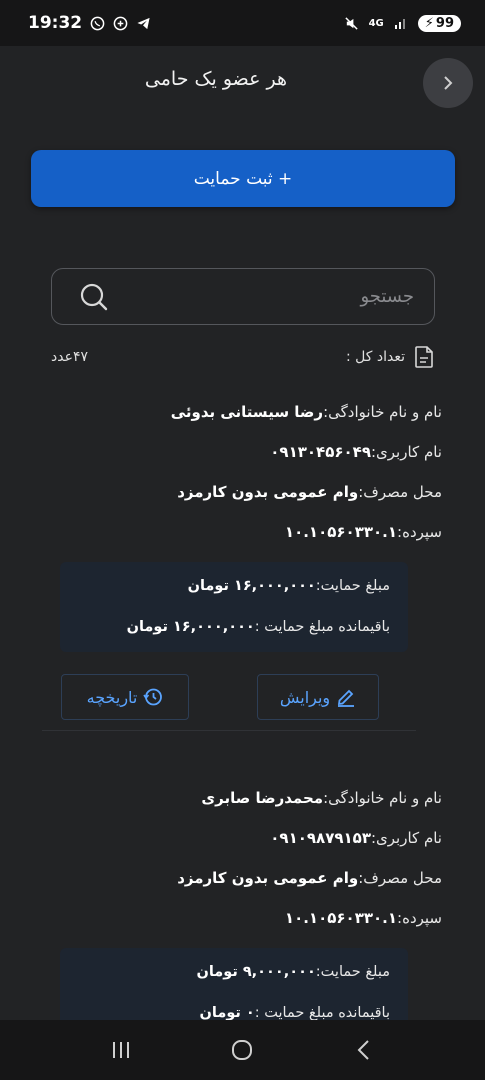 The width and height of the screenshot is (485, 1080). I want to click on signal-icon, so click(399, 24).